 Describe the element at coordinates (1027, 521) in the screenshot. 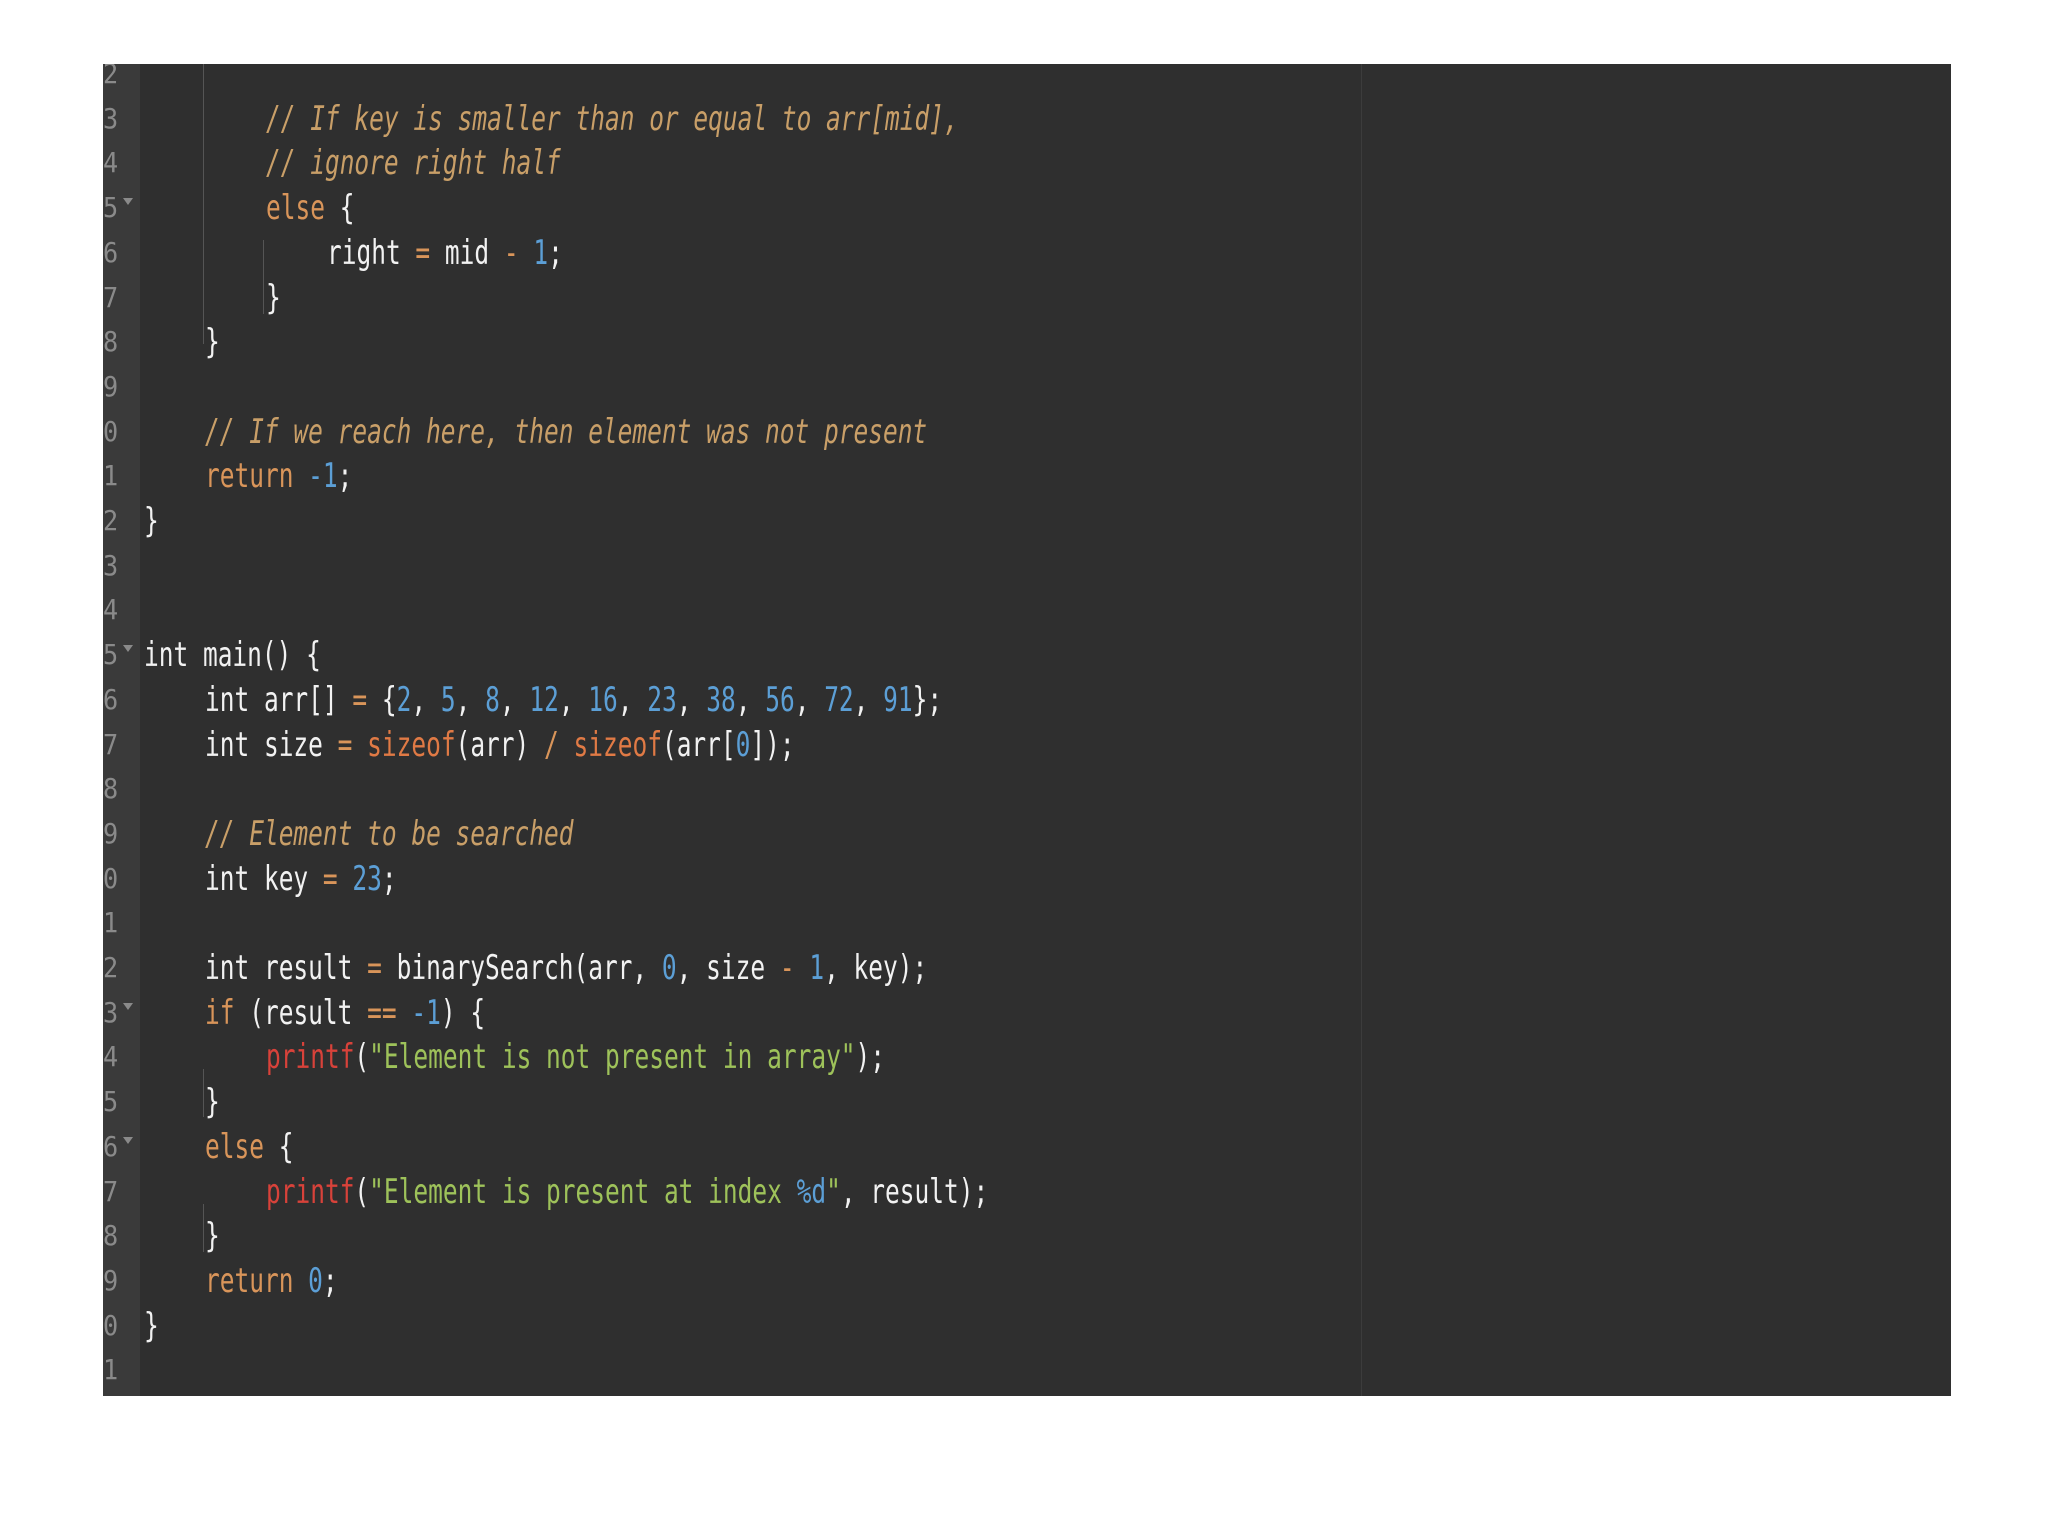

I see `code-line: 2}` at that location.